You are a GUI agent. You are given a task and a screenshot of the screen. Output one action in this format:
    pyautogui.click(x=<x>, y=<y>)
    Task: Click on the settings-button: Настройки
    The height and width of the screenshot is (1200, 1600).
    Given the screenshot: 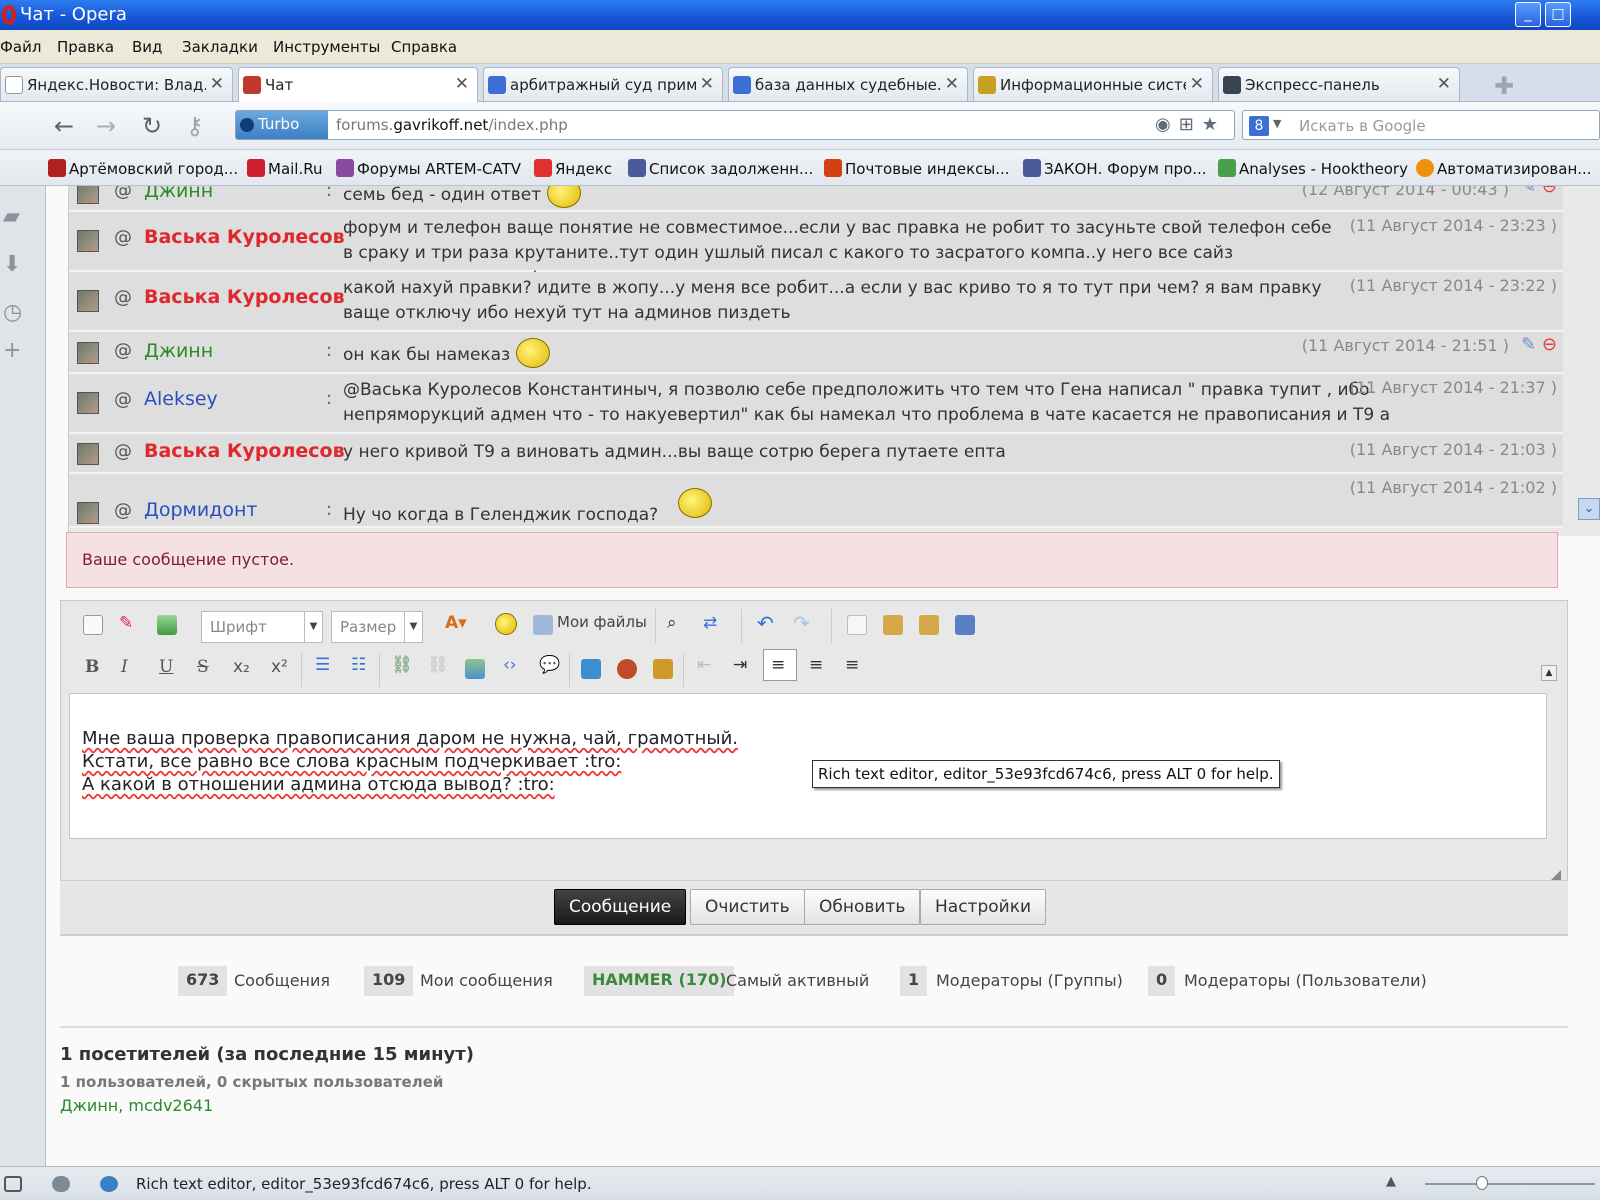 What is the action you would take?
    pyautogui.click(x=983, y=907)
    